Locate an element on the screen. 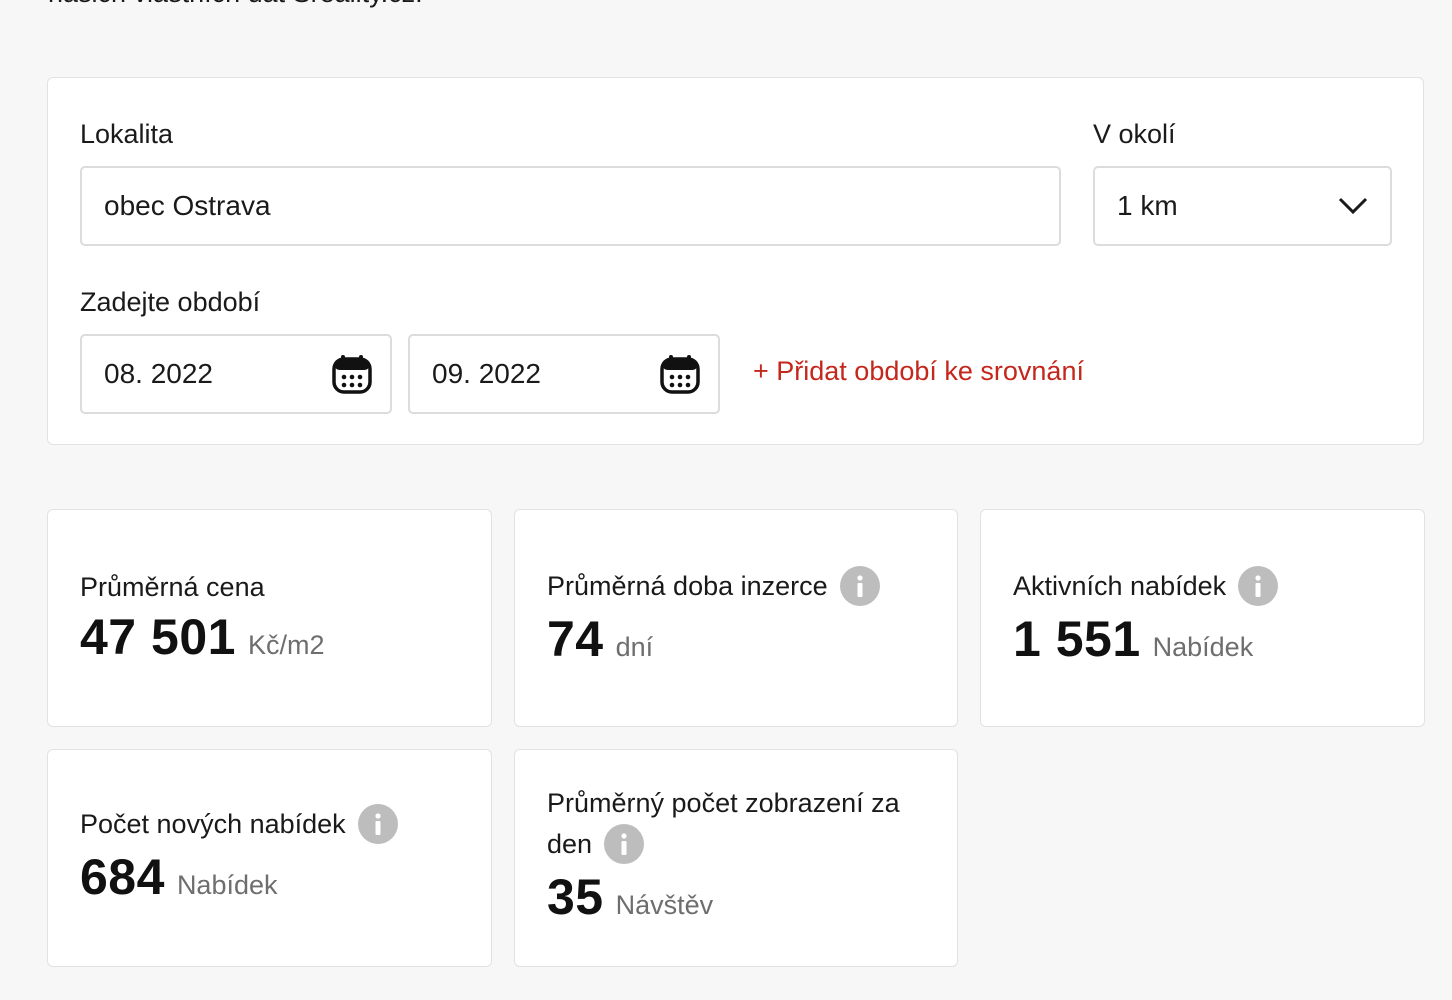  stat-value-row: 1 551 Nabídek is located at coordinates (1133, 639).